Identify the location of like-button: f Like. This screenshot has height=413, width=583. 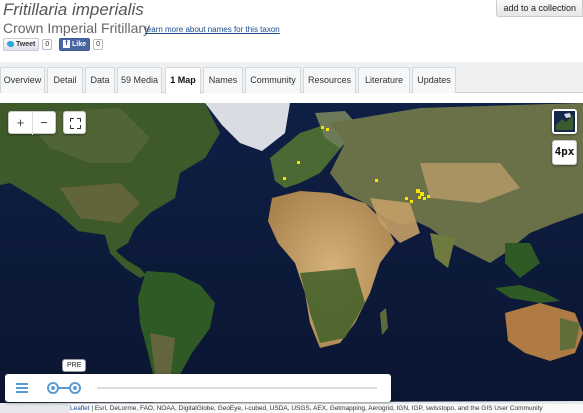
(75, 44).